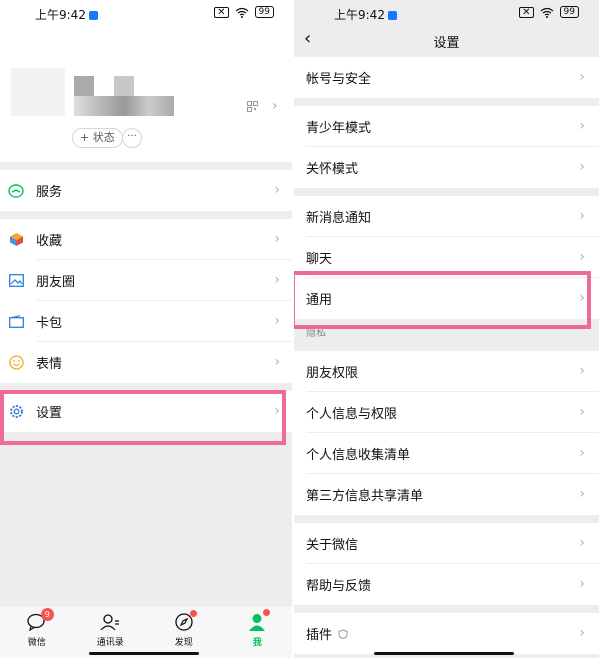  What do you see at coordinates (446, 298) in the screenshot?
I see `settings-item-general: 通用 ›` at bounding box center [446, 298].